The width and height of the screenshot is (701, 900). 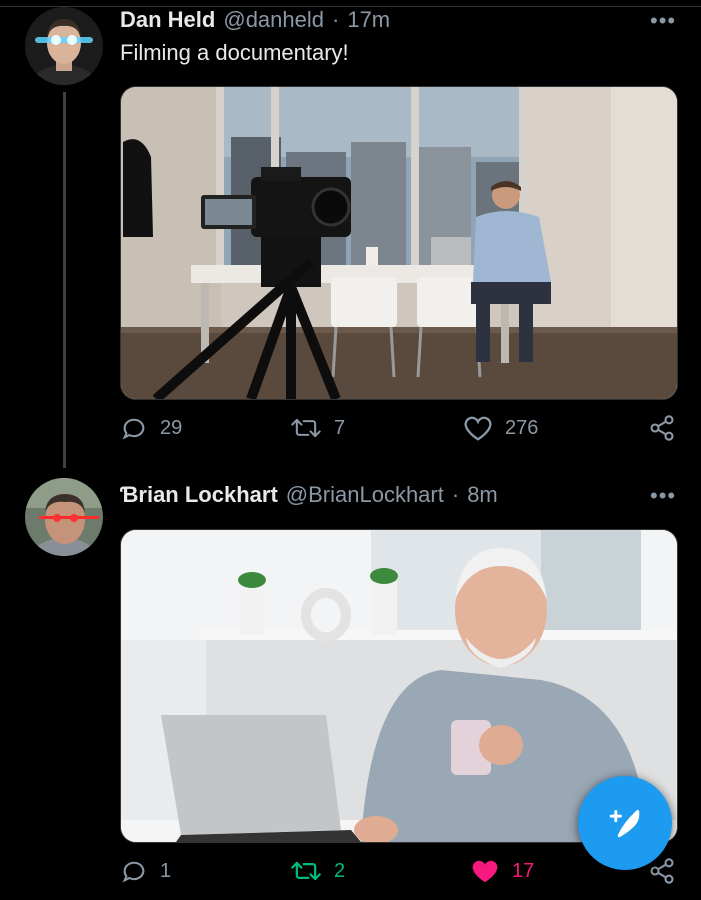 I want to click on tweet-2-actions: 1 2 17, so click(x=400, y=875).